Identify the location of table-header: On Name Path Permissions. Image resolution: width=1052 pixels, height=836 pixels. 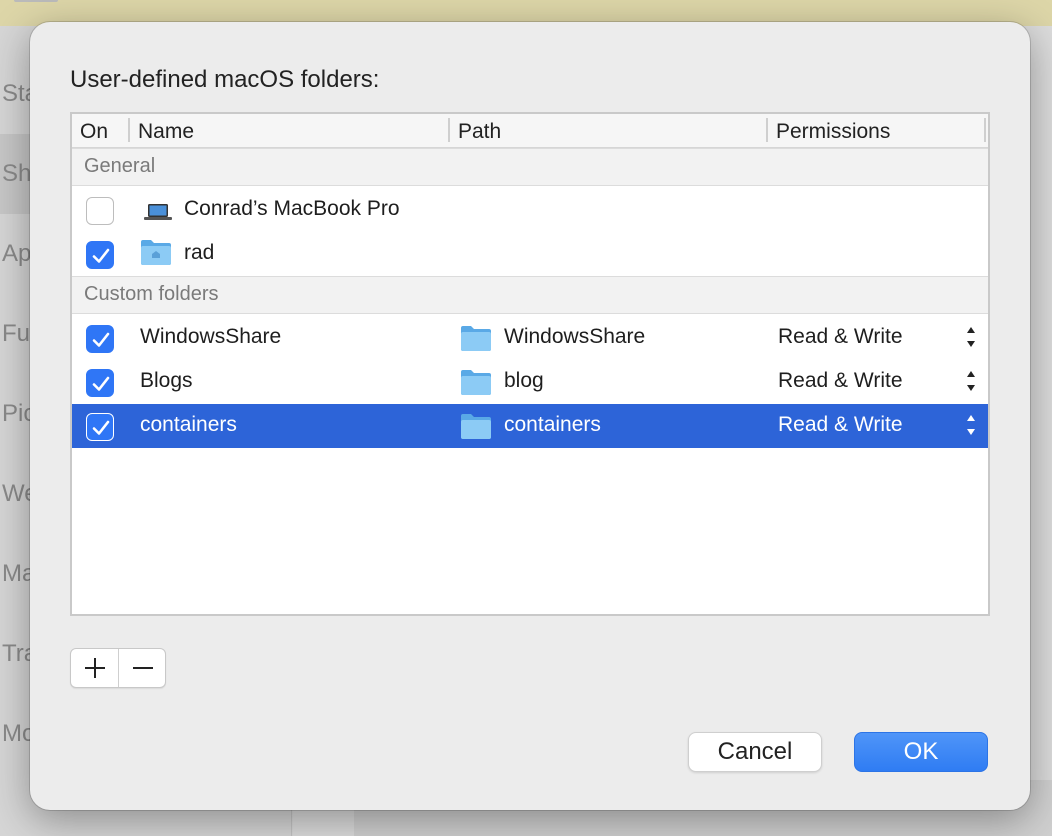
(530, 131).